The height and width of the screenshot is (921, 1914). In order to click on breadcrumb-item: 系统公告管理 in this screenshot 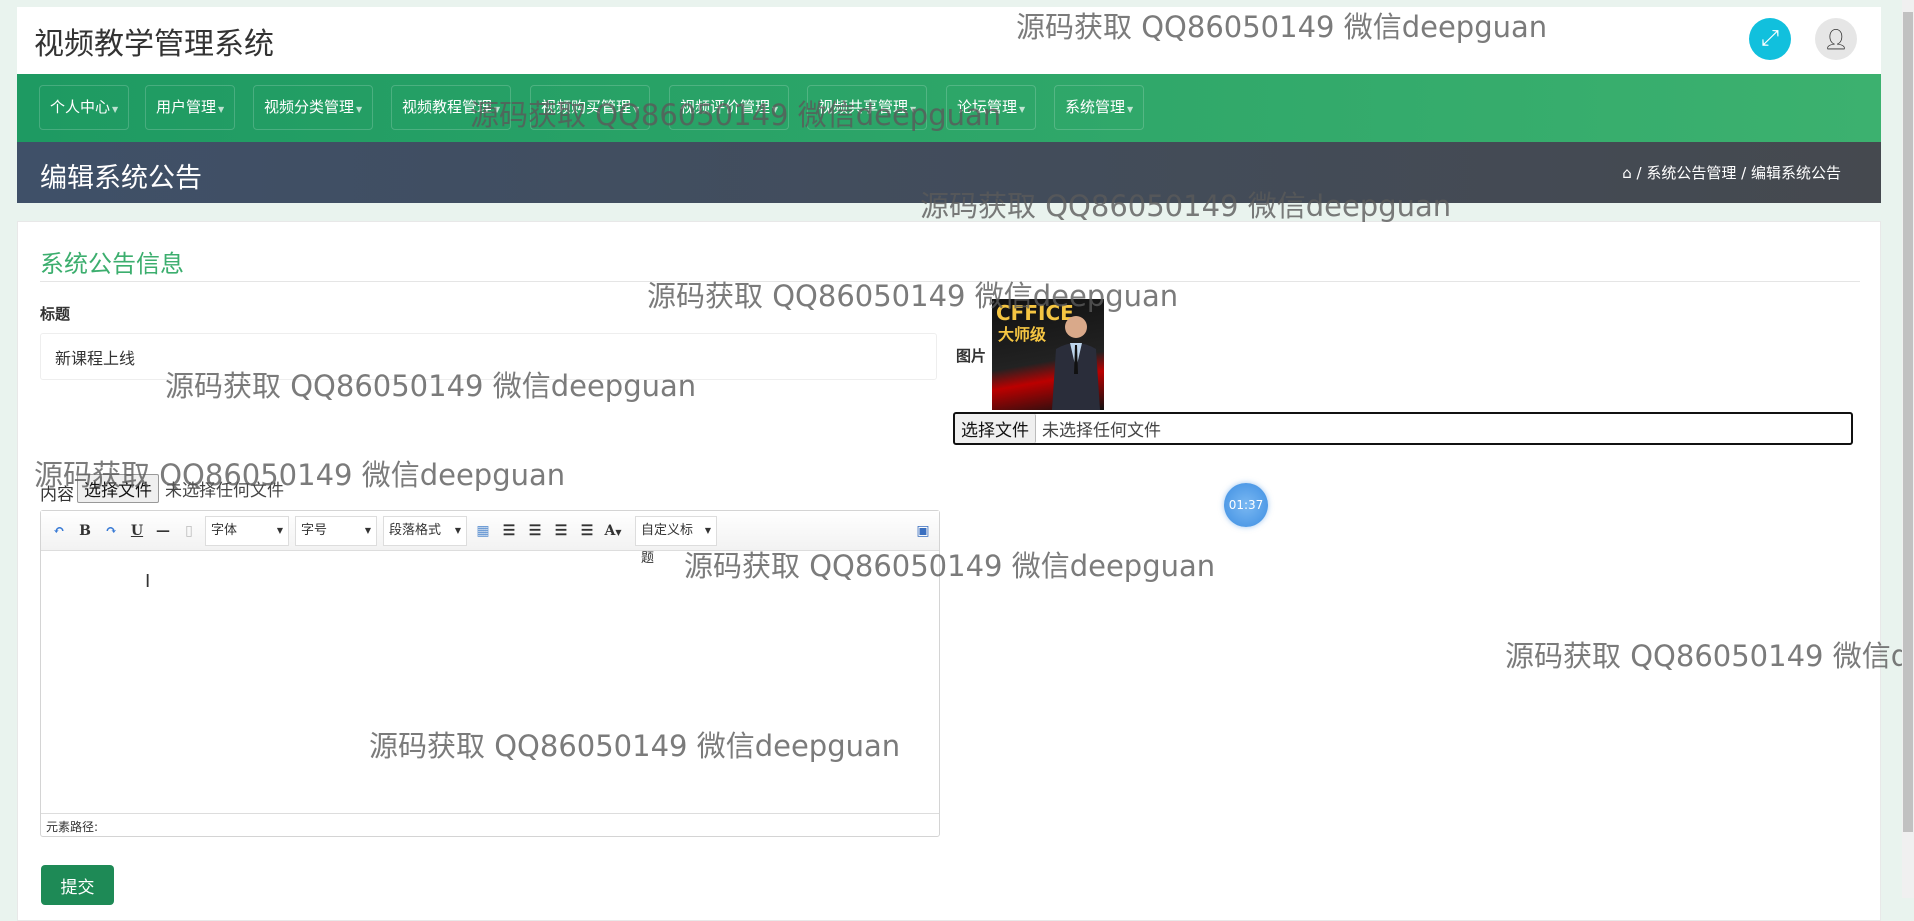, I will do `click(1691, 173)`.